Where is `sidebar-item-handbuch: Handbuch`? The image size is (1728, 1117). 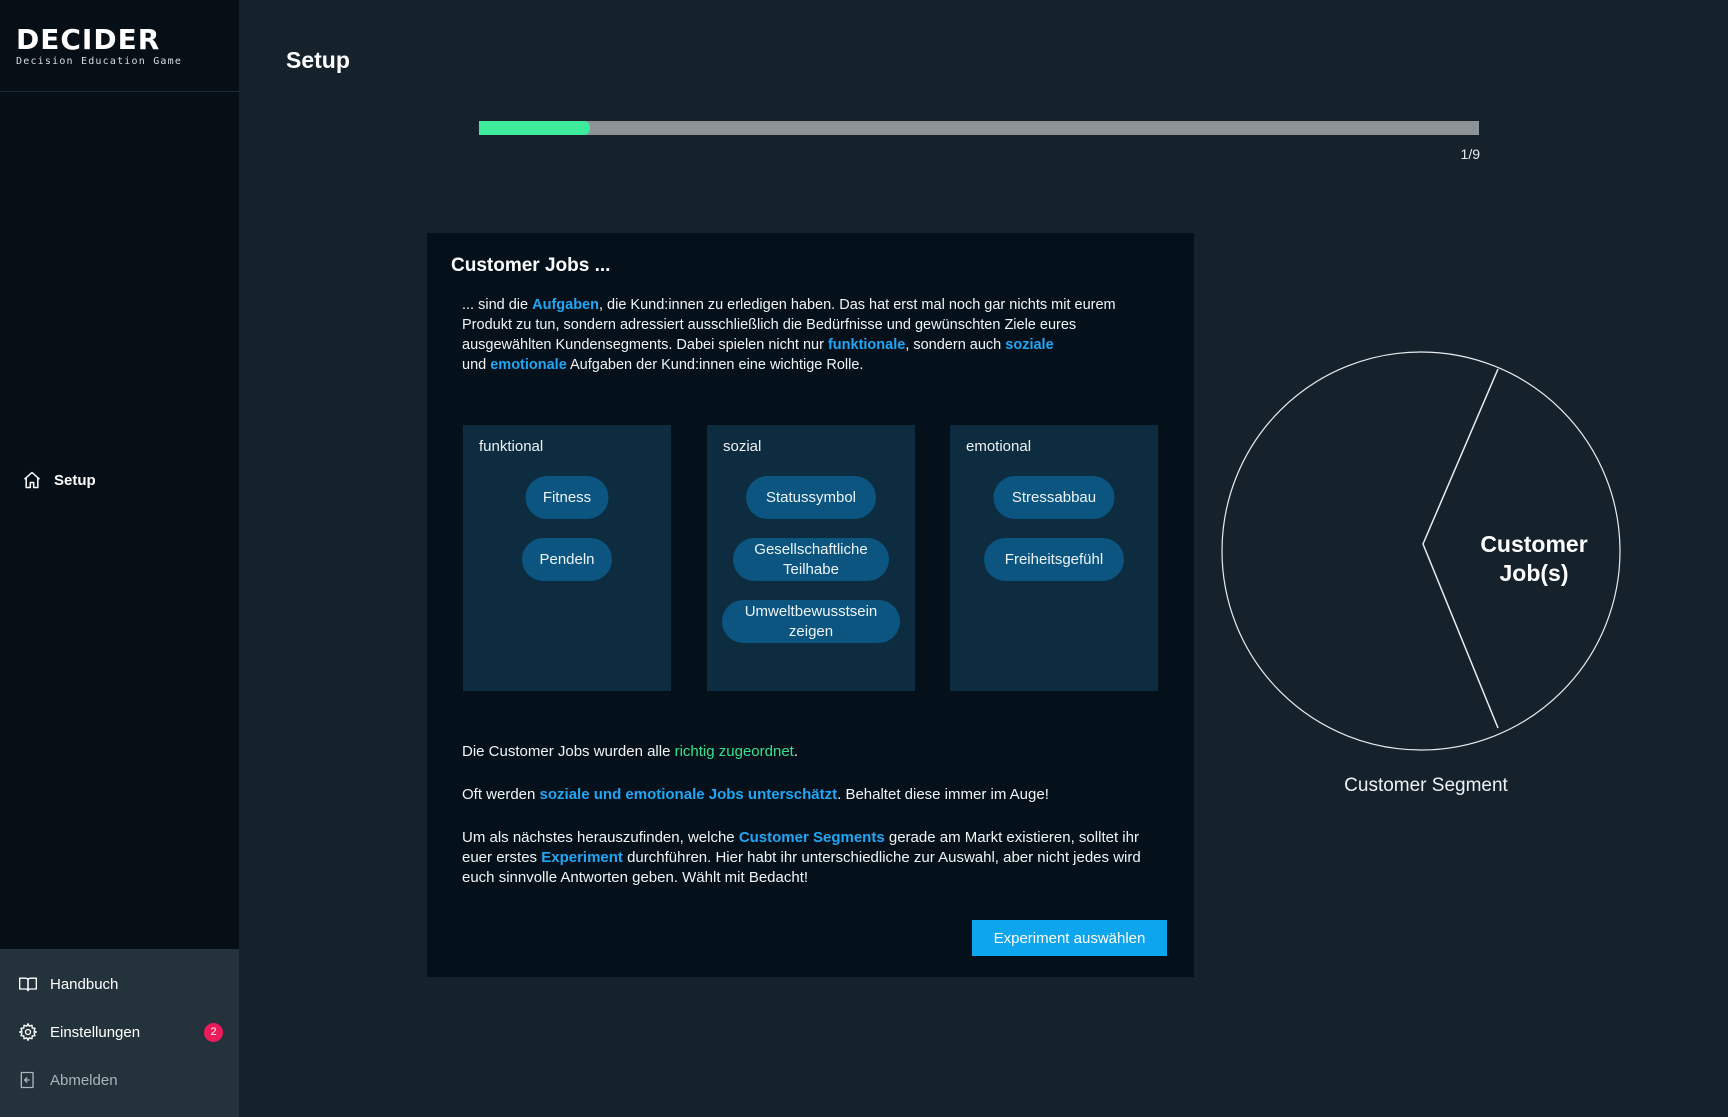
sidebar-item-handbuch: Handbuch is located at coordinates (120, 984).